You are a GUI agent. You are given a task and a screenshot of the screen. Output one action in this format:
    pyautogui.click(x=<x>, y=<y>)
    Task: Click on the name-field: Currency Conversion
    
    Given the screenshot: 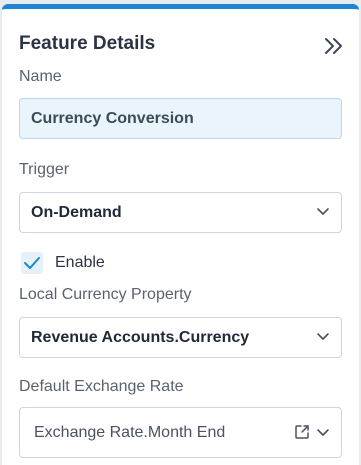 What is the action you would take?
    pyautogui.click(x=180, y=118)
    